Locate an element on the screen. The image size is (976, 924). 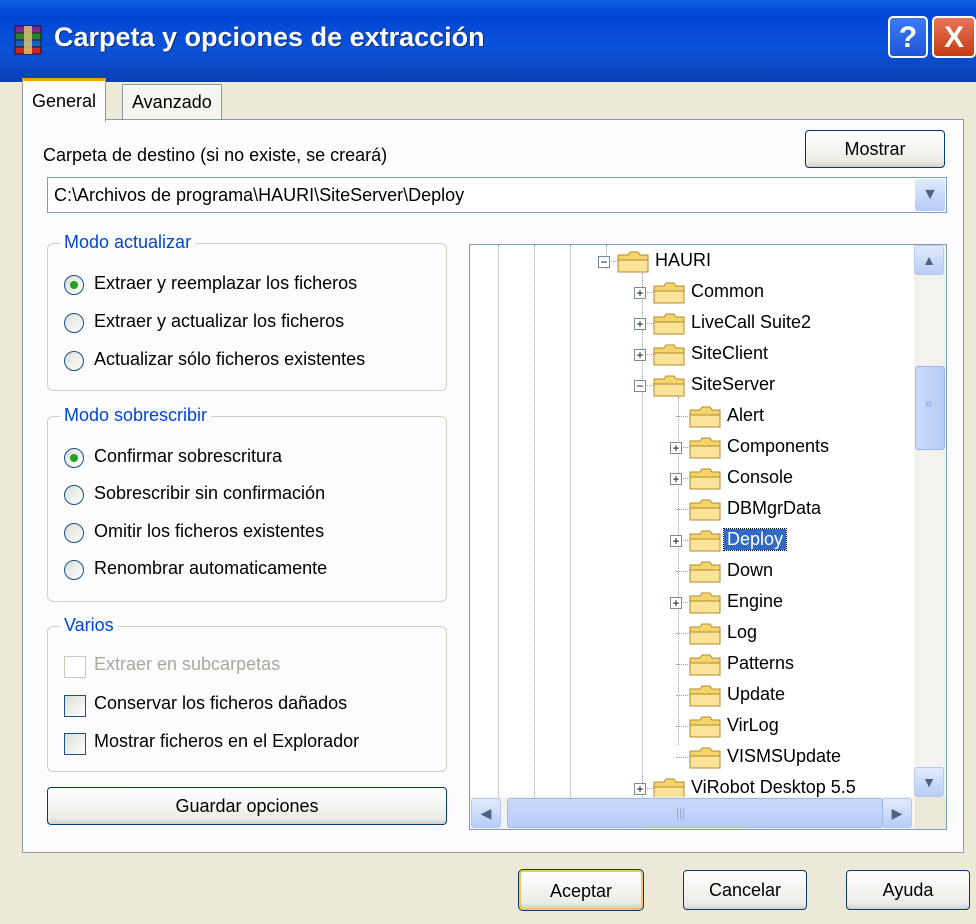
tab-avanzado: Avanzado is located at coordinates (172, 102).